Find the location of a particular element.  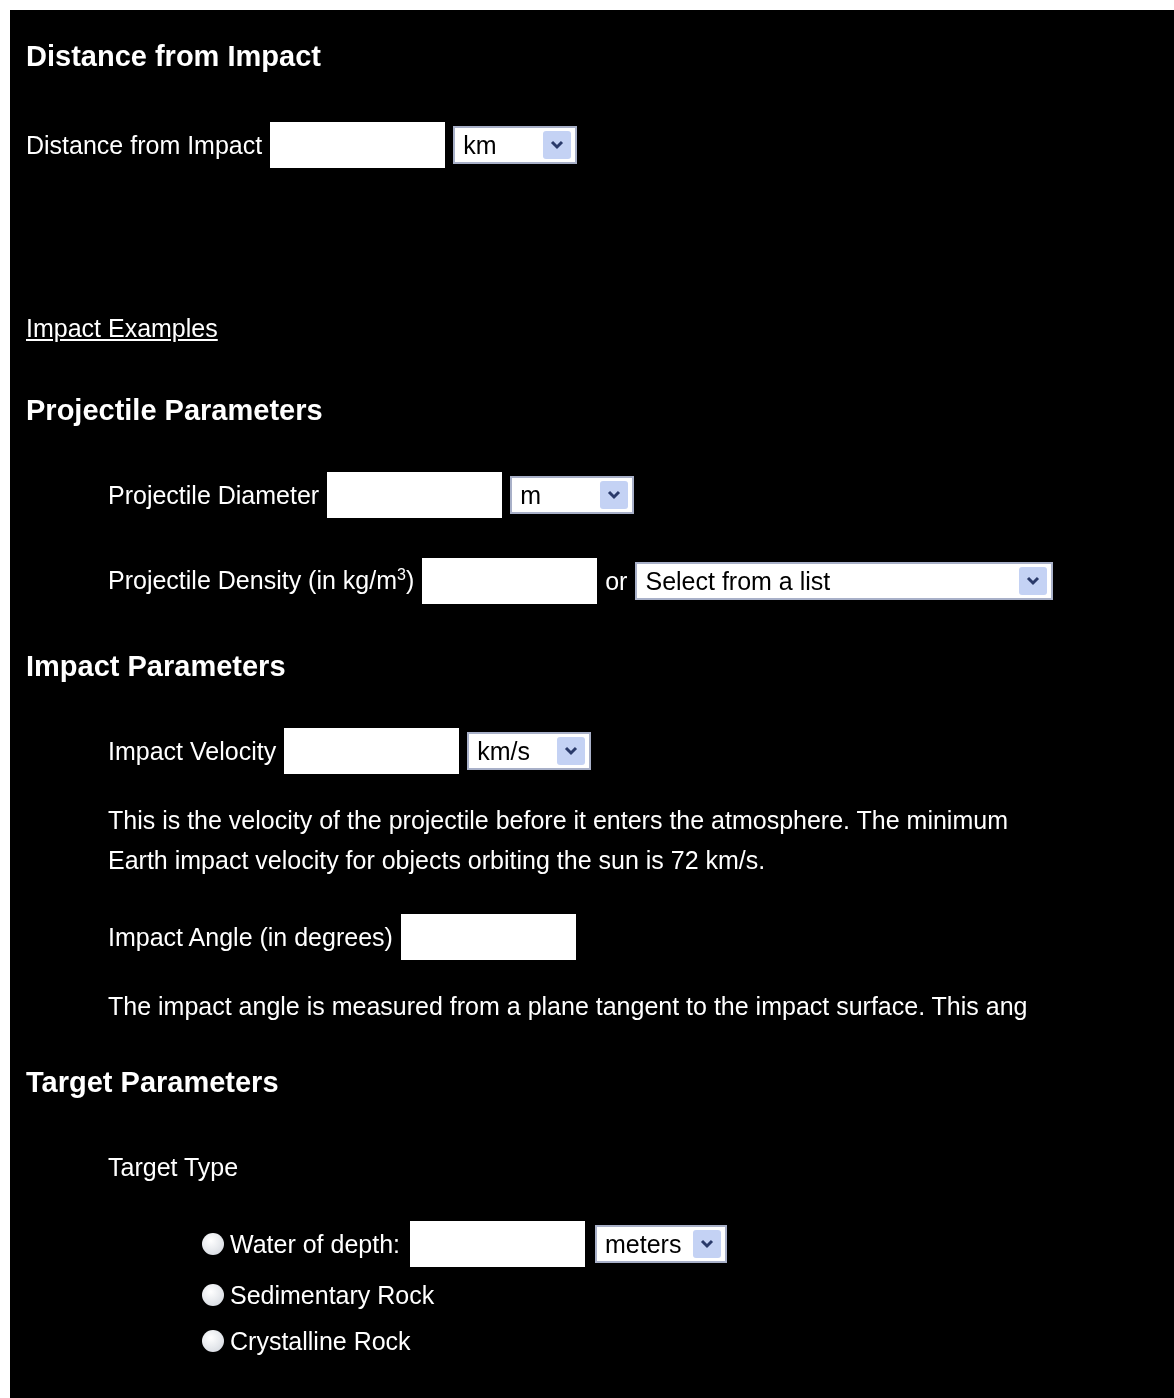

field-label: Target Type is located at coordinates (173, 1167).